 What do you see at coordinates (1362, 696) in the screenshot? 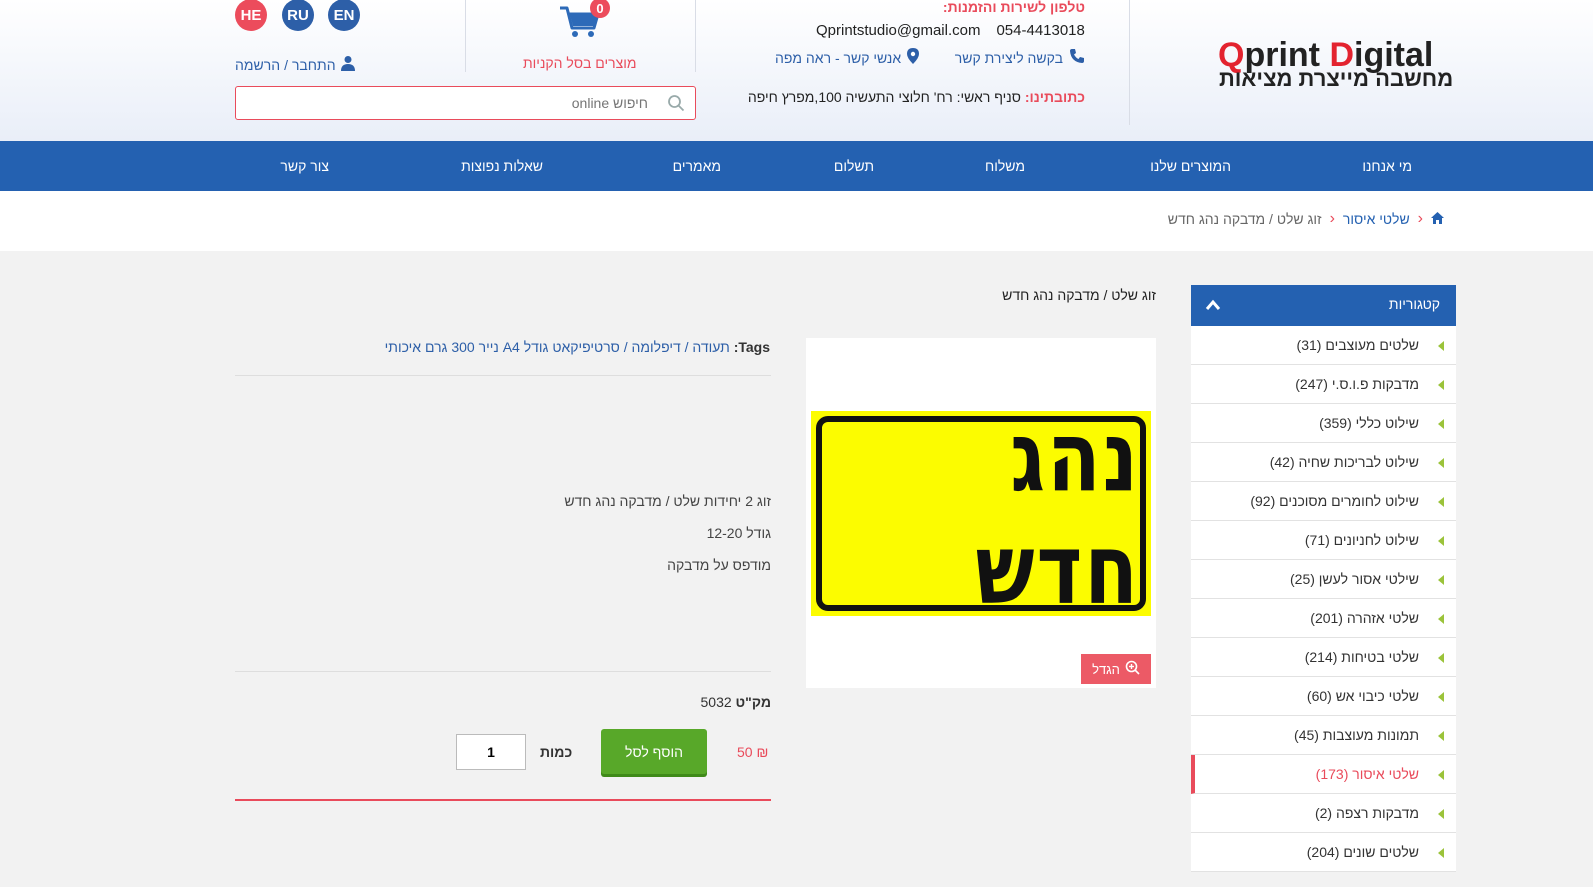
I see `sidebar-category-label: שלטי כיבוי אש (60)` at bounding box center [1362, 696].